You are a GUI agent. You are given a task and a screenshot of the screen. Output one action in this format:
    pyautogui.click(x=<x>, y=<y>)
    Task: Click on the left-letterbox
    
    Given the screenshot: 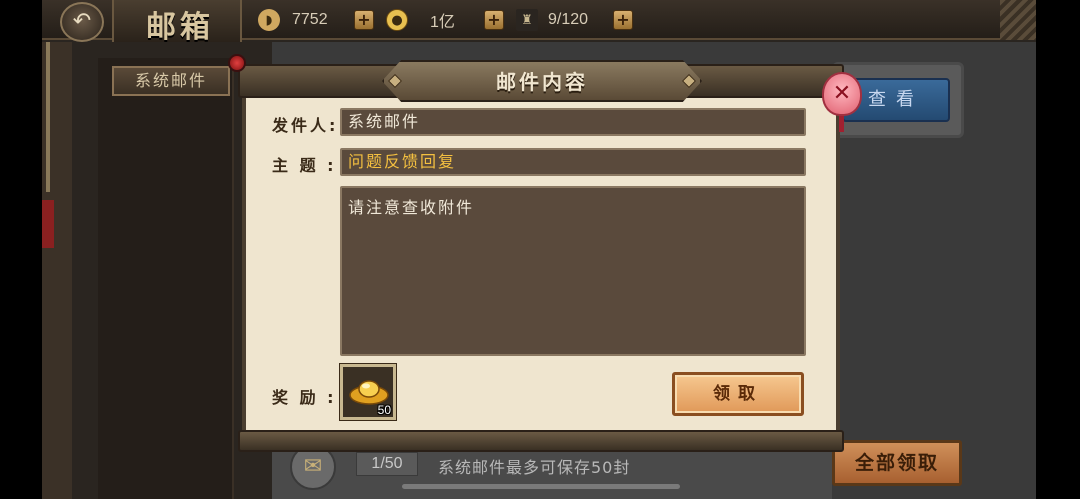 What is the action you would take?
    pyautogui.click(x=21, y=249)
    